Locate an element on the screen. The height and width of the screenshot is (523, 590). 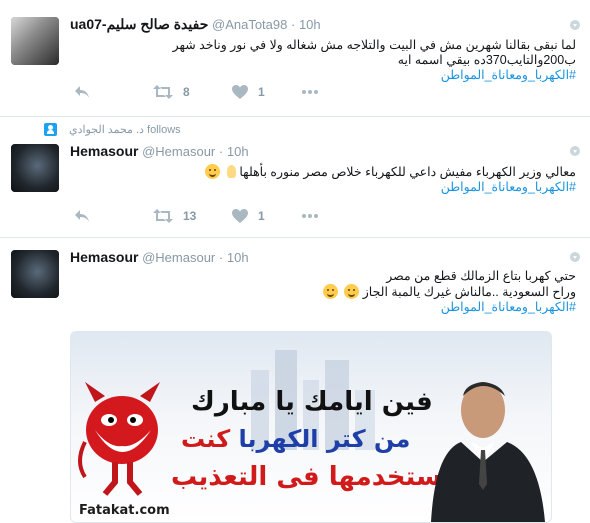
retweet-button: 8 is located at coordinates (171, 92).